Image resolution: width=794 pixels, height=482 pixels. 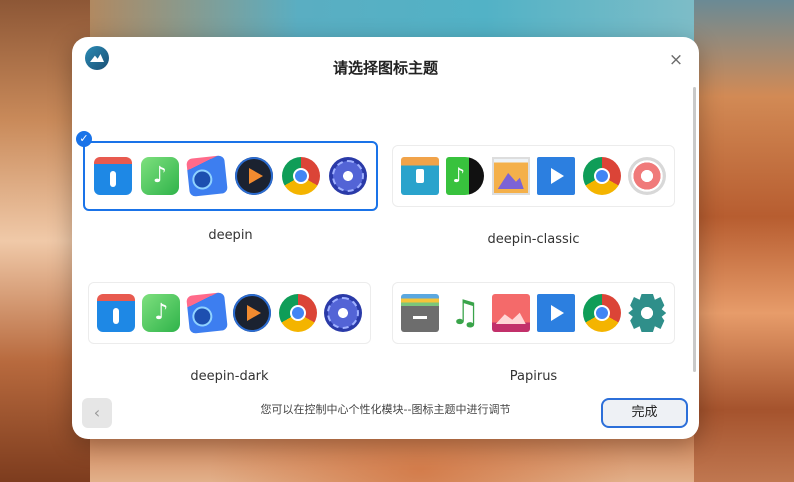 What do you see at coordinates (533, 376) in the screenshot?
I see `theme-label: Papirus` at bounding box center [533, 376].